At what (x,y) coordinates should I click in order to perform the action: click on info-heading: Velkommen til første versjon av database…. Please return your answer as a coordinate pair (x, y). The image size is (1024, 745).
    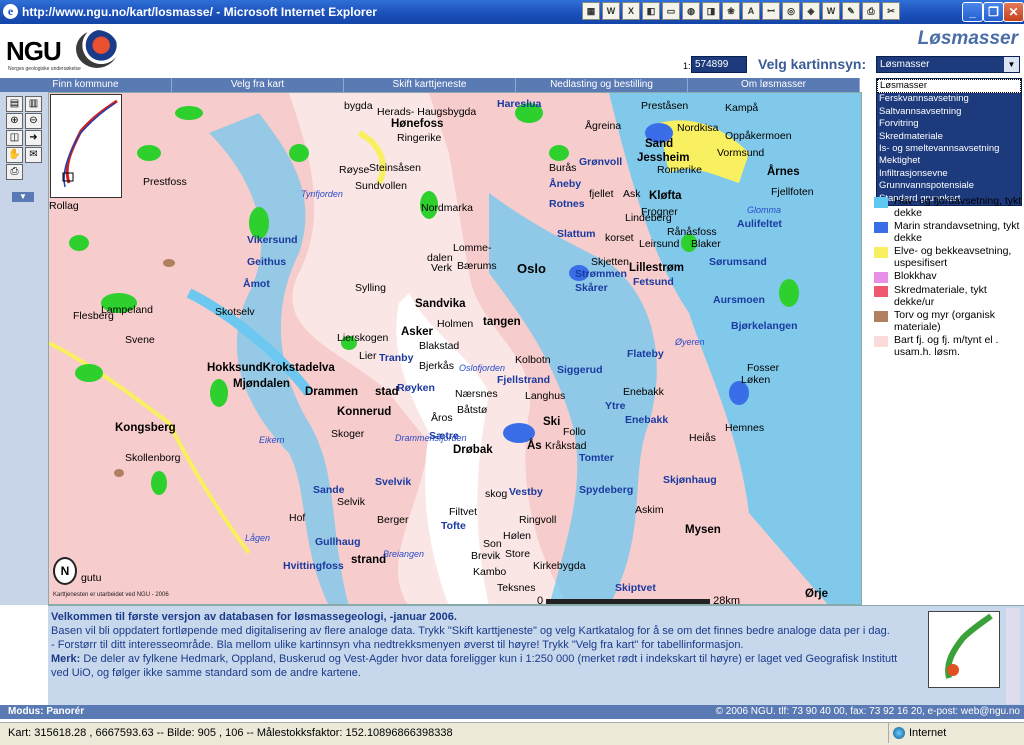
    Looking at the image, I should click on (254, 617).